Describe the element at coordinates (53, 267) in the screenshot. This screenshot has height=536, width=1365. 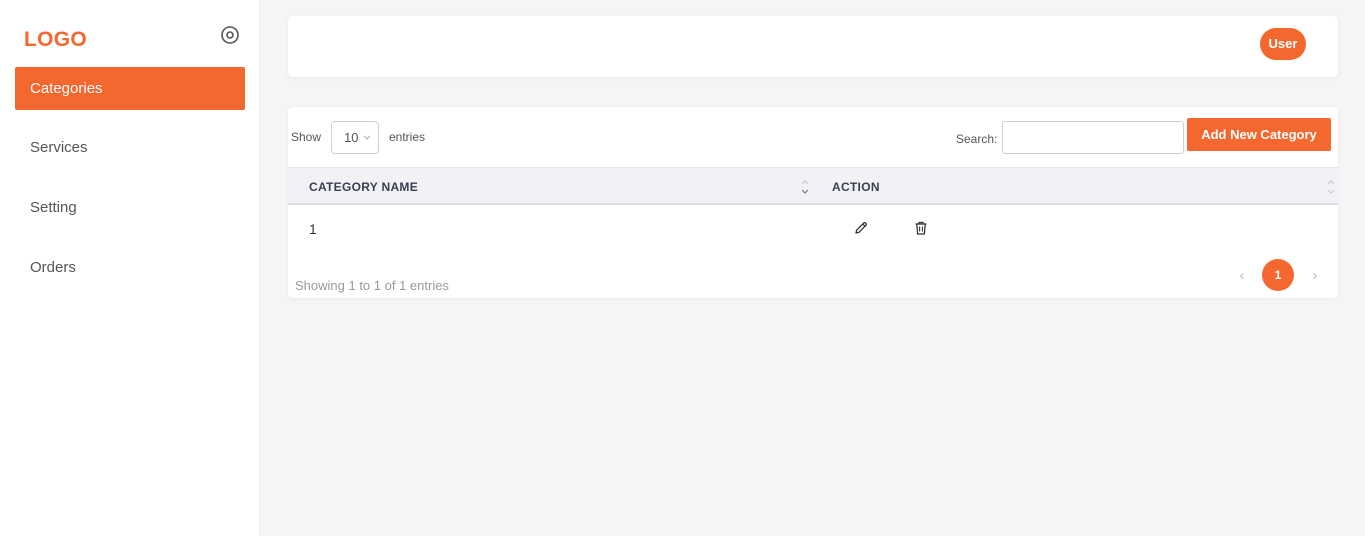
I see `sidebar-item-label: Orders` at that location.